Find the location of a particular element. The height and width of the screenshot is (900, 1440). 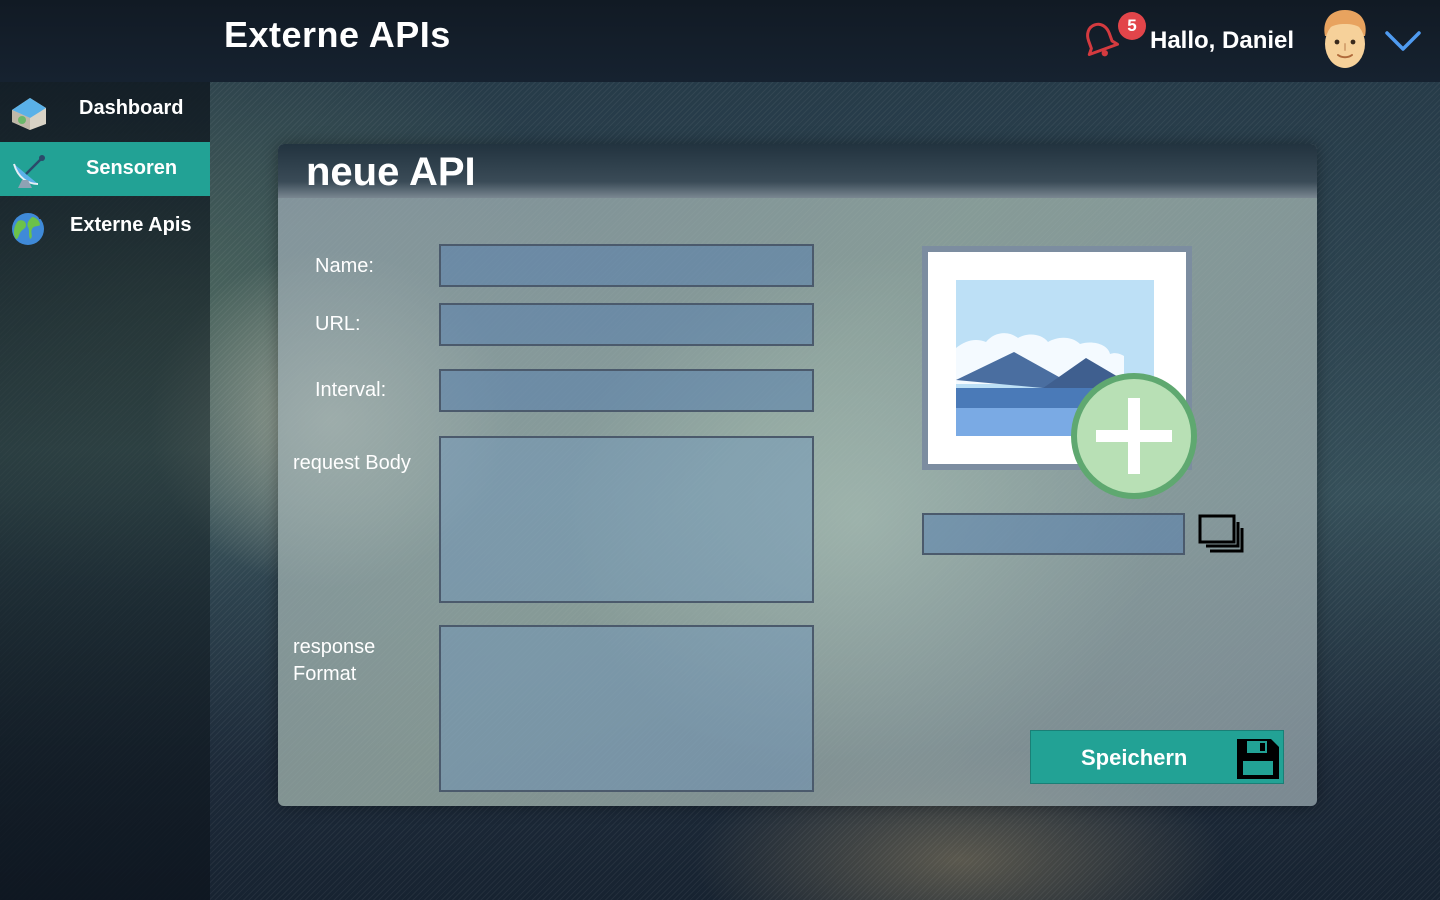

sidebar-item-label: Dashboard is located at coordinates (131, 108).